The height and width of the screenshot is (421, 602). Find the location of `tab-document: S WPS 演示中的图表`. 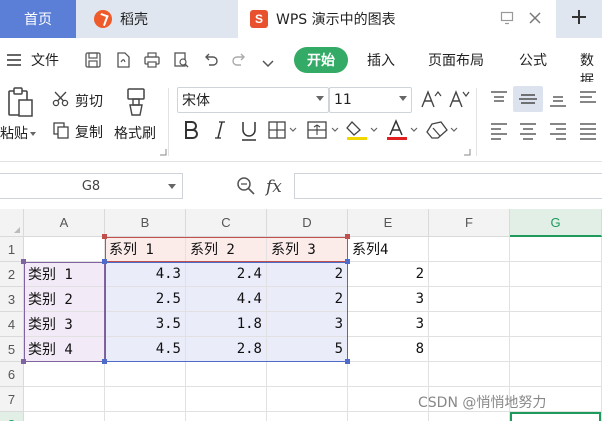

tab-document: S WPS 演示中的图表 is located at coordinates (397, 19).